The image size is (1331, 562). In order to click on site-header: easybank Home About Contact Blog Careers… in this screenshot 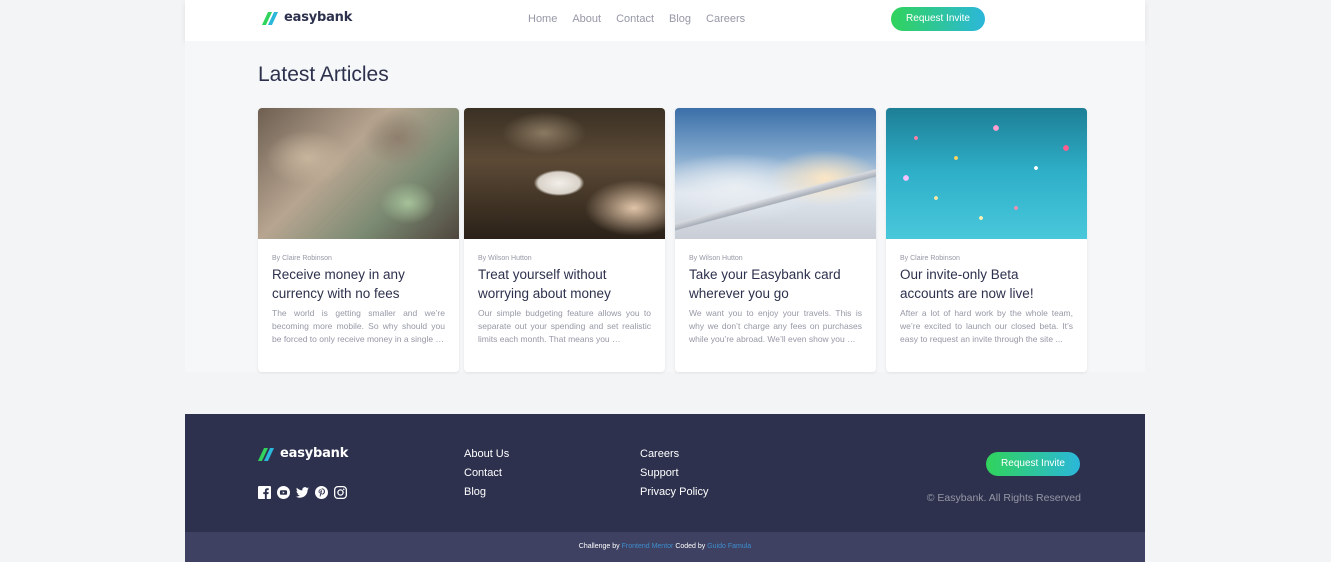, I will do `click(665, 20)`.